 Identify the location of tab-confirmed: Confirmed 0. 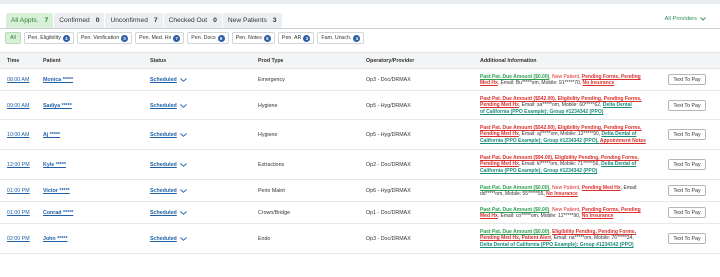
(79, 20).